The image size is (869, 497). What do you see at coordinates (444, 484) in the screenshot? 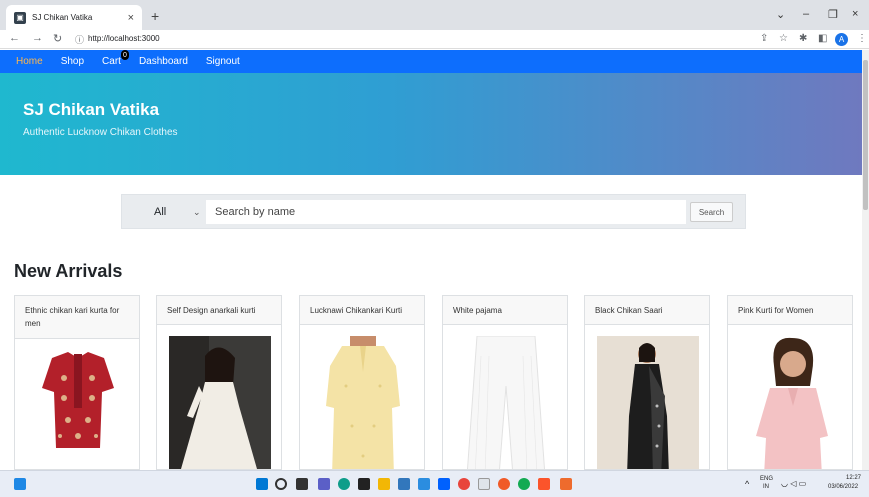
I see `dropbox-icon` at bounding box center [444, 484].